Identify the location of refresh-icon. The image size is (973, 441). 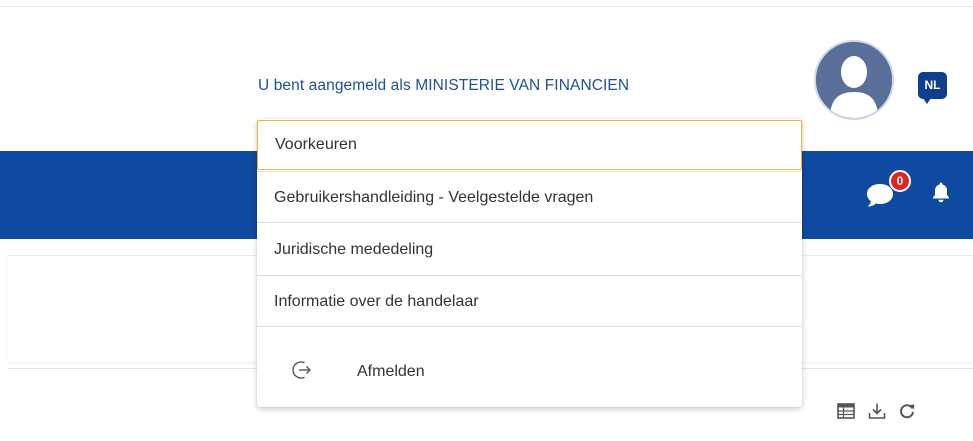
(907, 411).